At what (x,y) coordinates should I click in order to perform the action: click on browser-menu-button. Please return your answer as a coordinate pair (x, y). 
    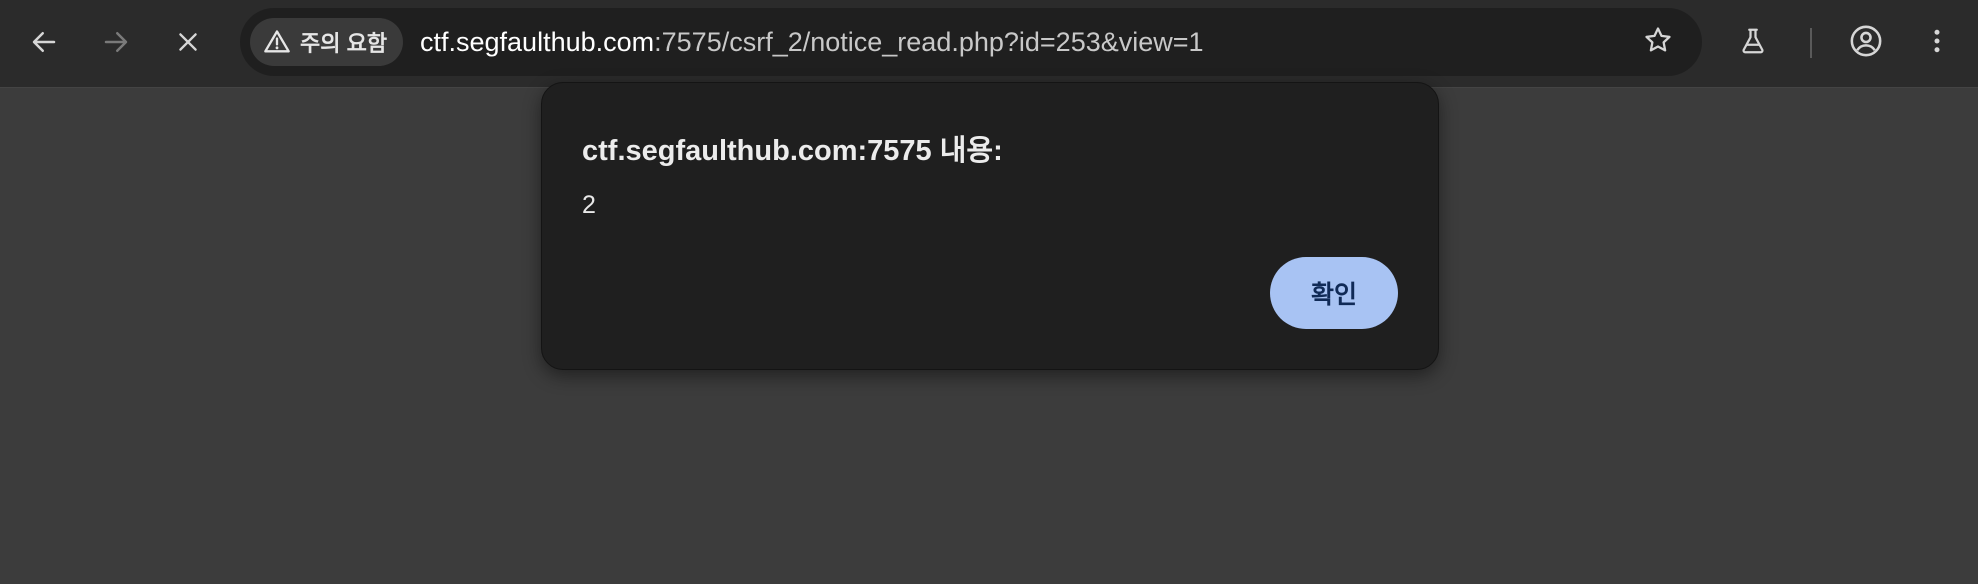
    Looking at the image, I should click on (1937, 43).